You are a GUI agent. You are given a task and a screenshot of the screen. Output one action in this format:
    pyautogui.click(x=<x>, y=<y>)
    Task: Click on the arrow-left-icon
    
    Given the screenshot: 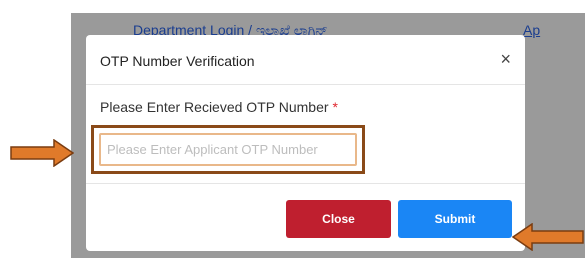 What is the action you would take?
    pyautogui.click(x=548, y=237)
    